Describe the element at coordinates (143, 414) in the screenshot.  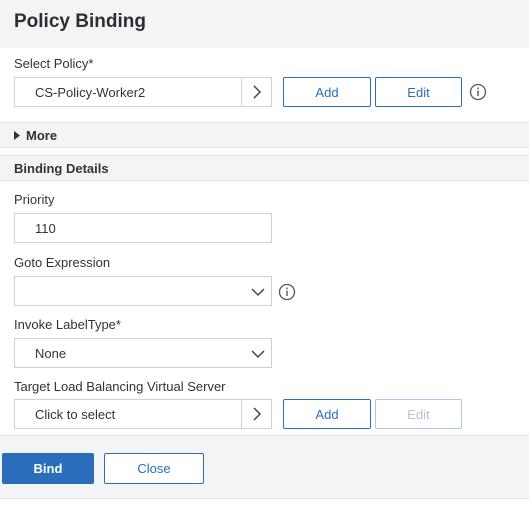
I see `target-lb-vserver-field: Click to select` at that location.